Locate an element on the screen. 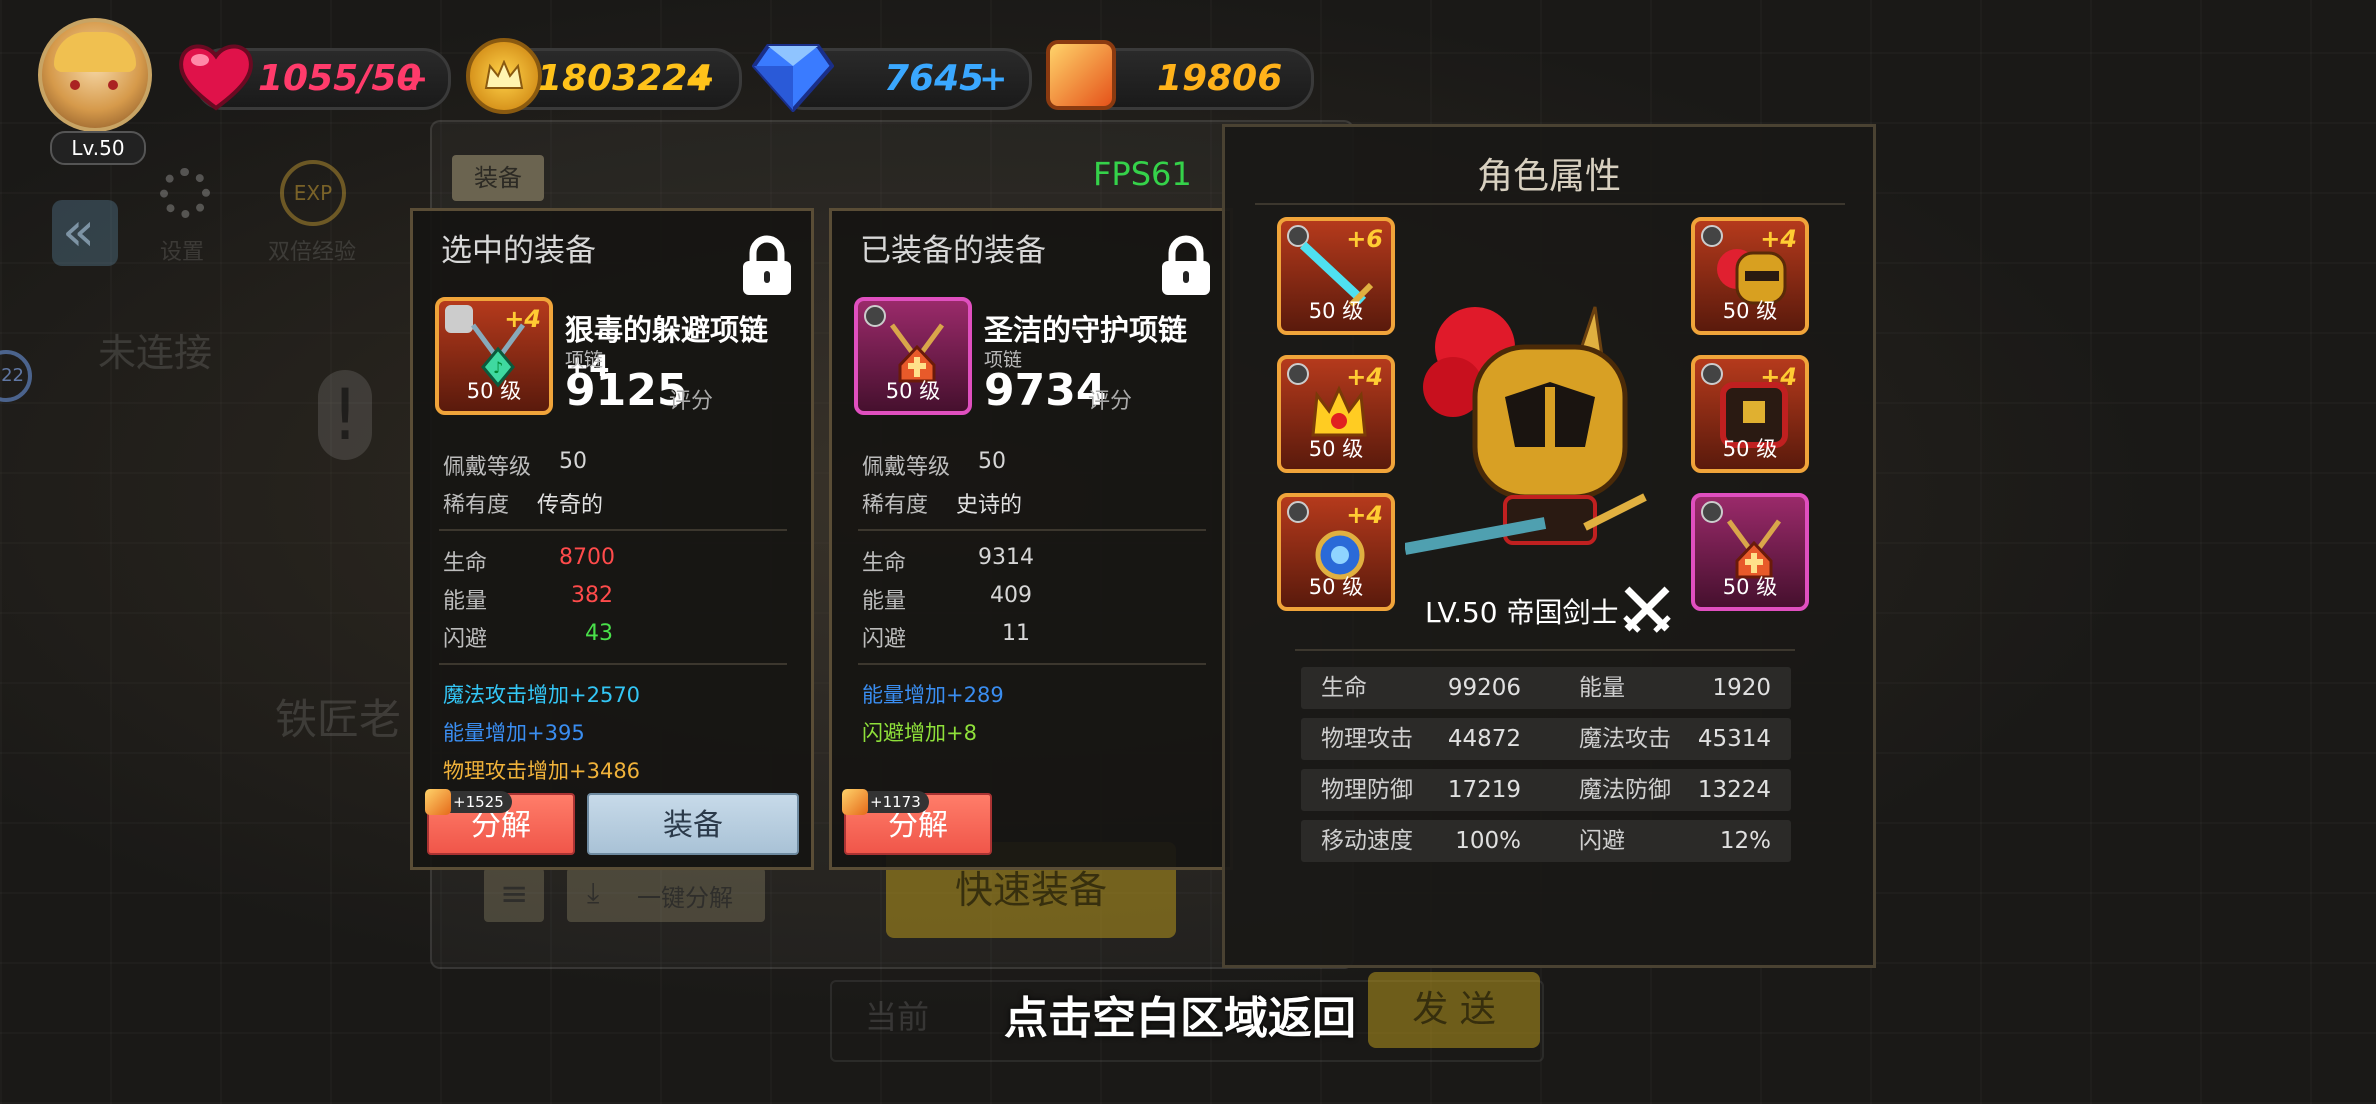  exp-icon: EXP is located at coordinates (313, 193).